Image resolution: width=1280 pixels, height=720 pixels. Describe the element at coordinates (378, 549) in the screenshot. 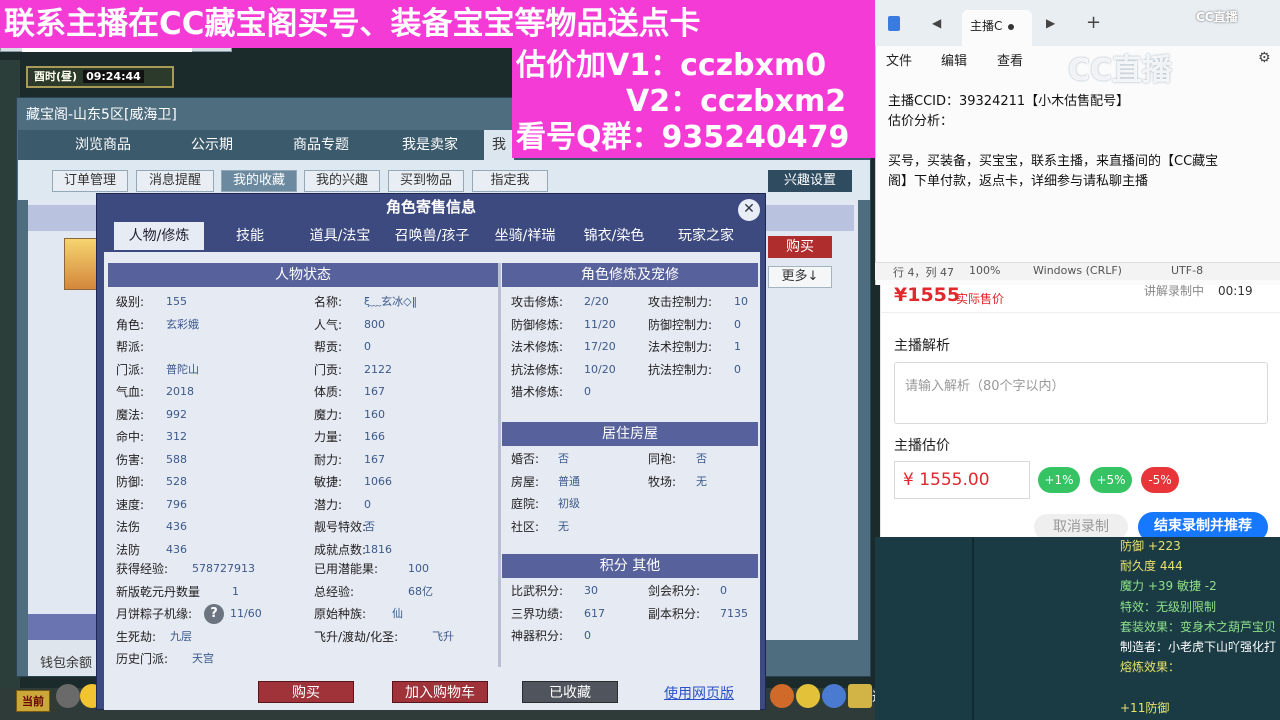

I see `status-value: 1816` at that location.